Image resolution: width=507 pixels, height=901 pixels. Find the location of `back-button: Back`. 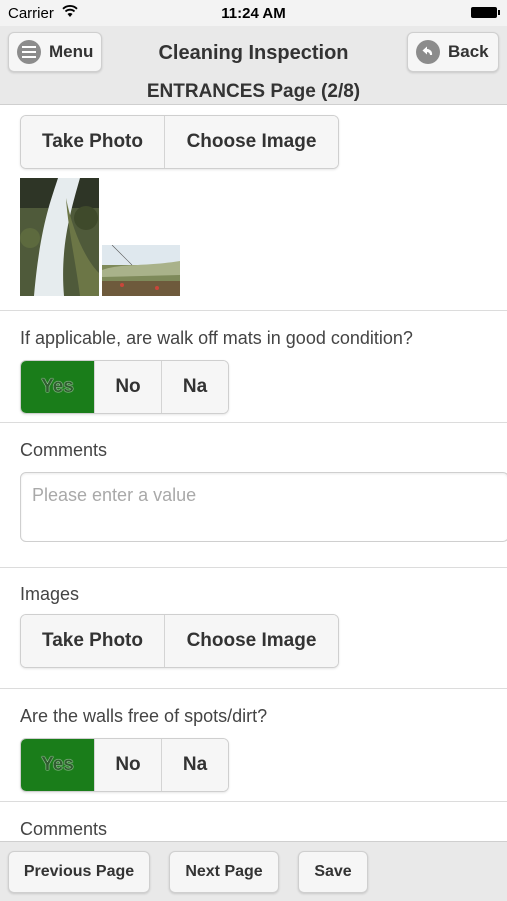

back-button: Back is located at coordinates (453, 52).